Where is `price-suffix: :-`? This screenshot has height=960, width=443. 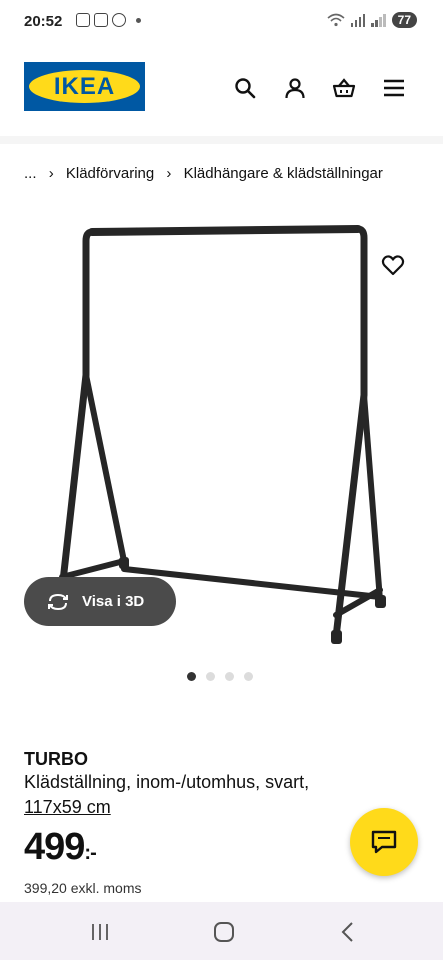
price-suffix: :- is located at coordinates (90, 853).